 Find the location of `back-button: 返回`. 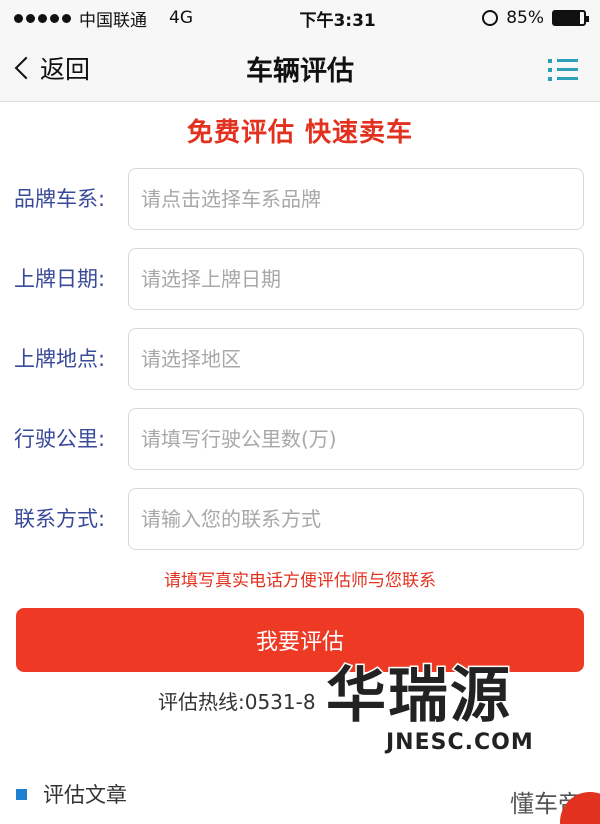

back-button: 返回 is located at coordinates (49, 68).